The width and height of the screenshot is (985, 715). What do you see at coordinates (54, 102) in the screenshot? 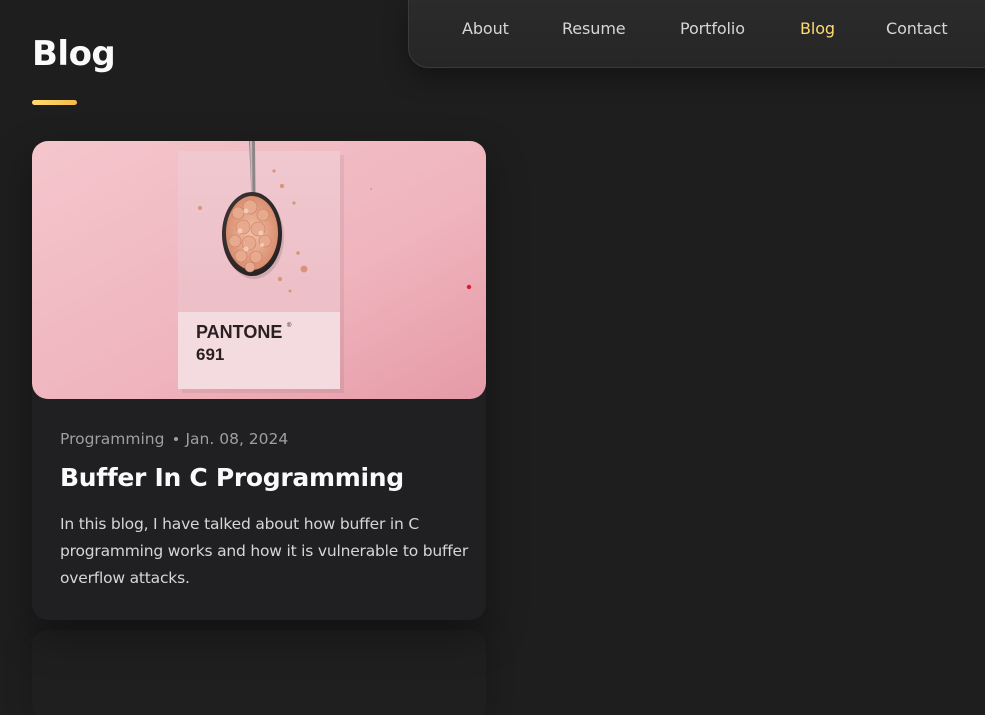
I see `title-underline` at bounding box center [54, 102].